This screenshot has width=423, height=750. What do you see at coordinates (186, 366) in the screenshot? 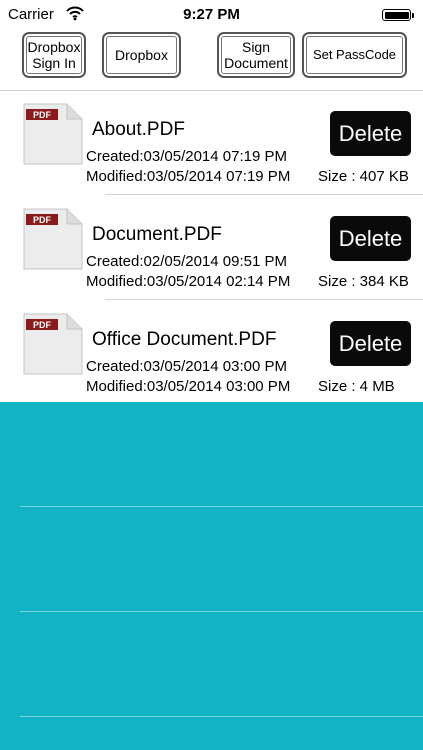
I see `file-created: Created:03/05/2014 03:00 PM` at bounding box center [186, 366].